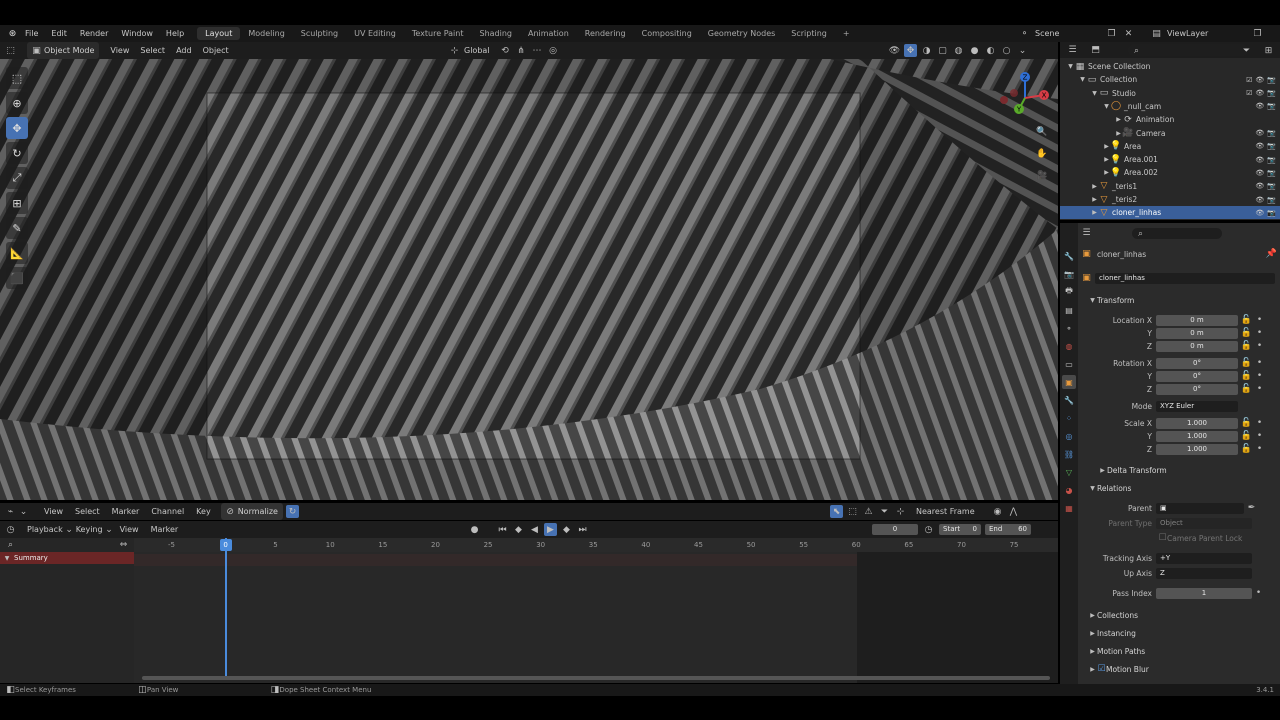 This screenshot has height=720, width=1280. What do you see at coordinates (1170, 133) in the screenshot?
I see `outliner-row: ▶ 🎥 Camera 👁 📷` at bounding box center [1170, 133].